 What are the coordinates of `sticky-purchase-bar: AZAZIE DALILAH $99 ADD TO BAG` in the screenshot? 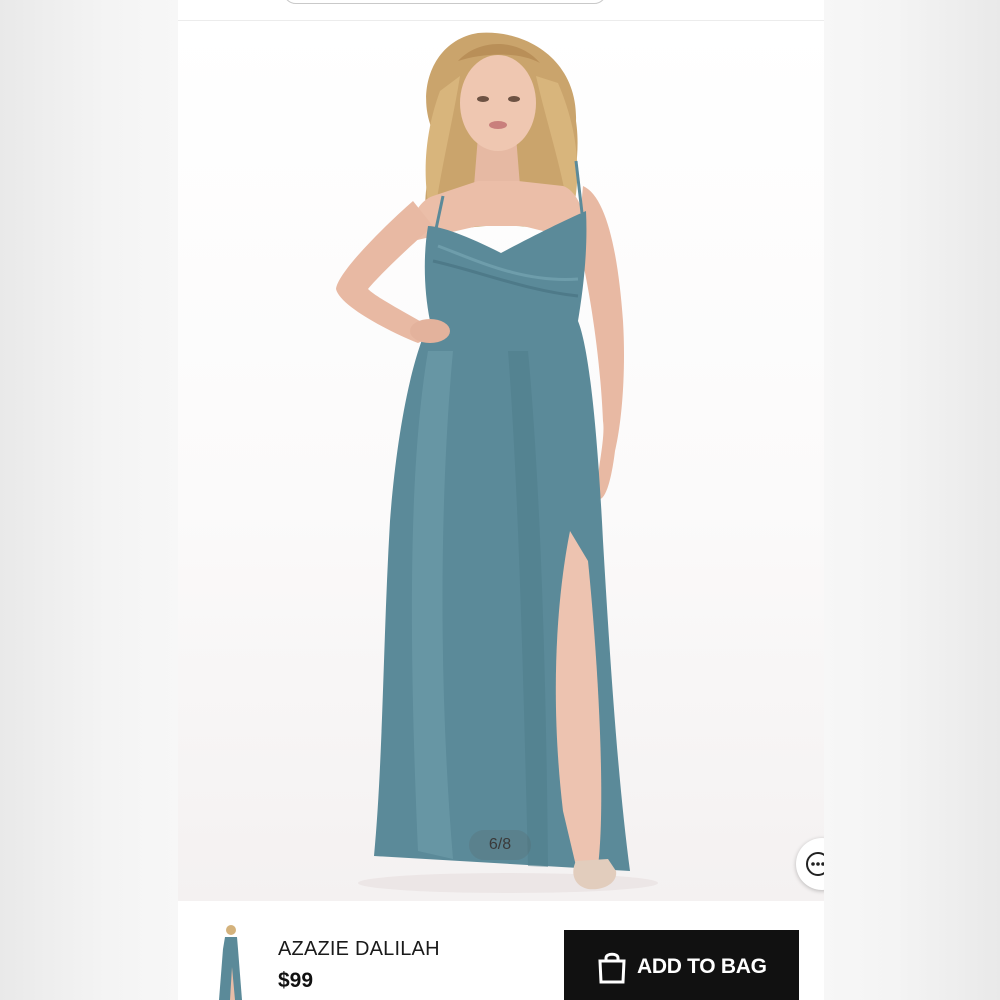 It's located at (501, 952).